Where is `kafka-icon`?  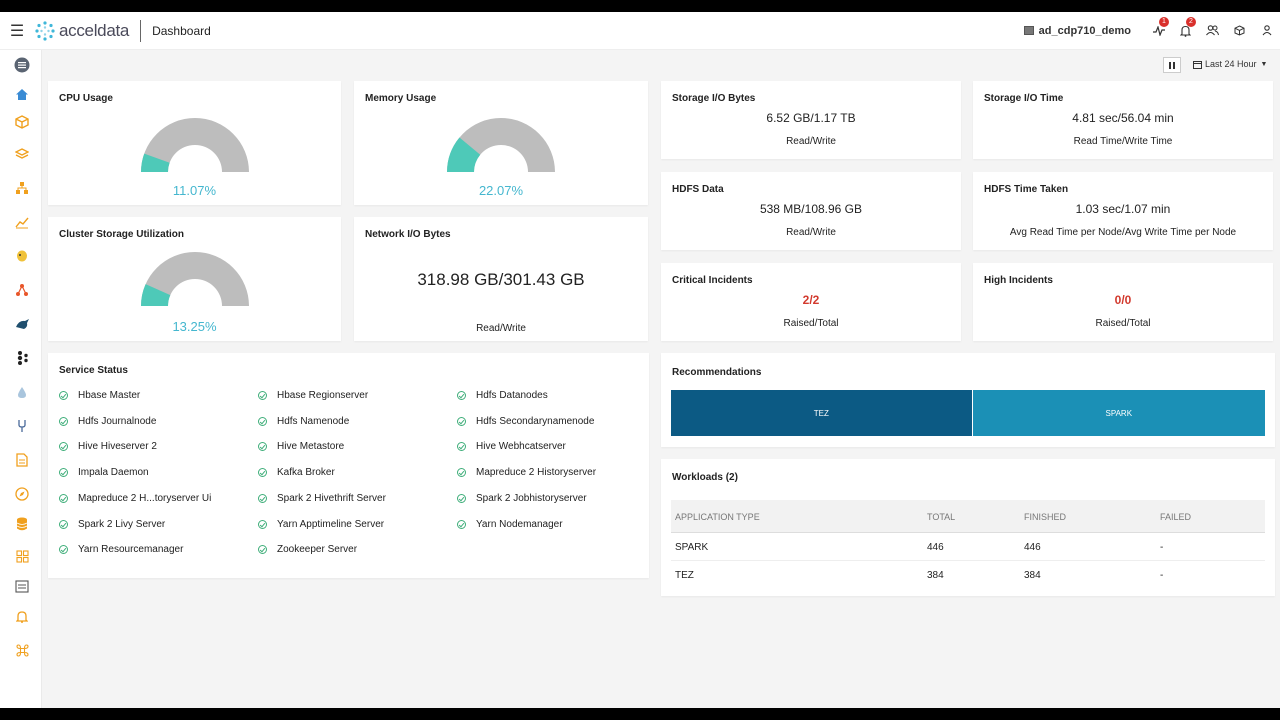
kafka-icon is located at coordinates (22, 358).